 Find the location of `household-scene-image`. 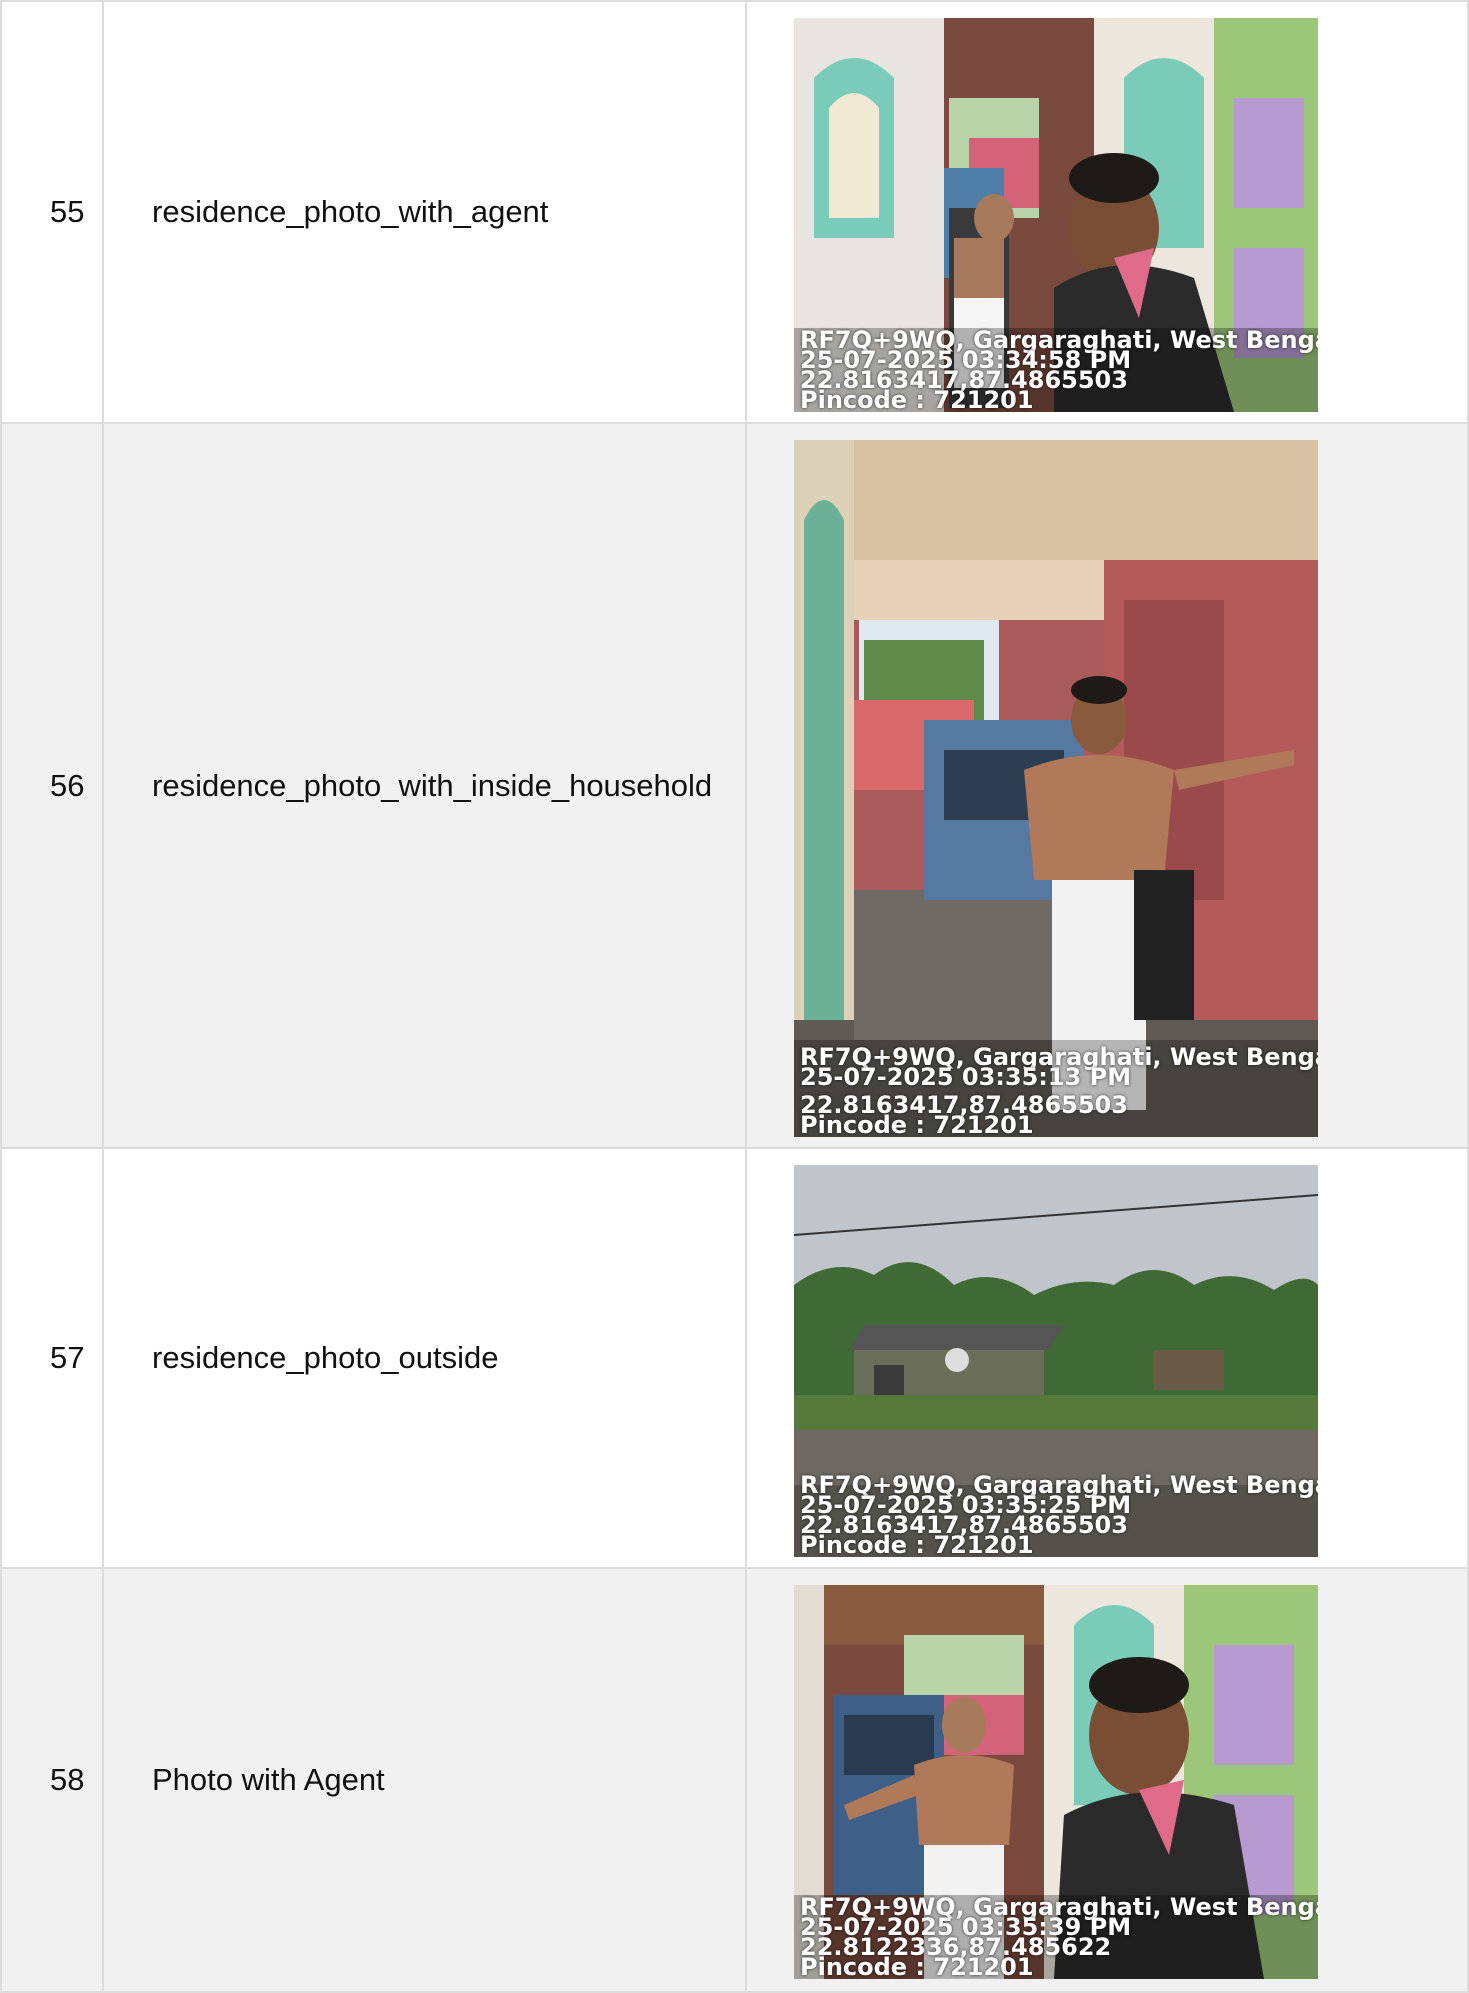

household-scene-image is located at coordinates (1056, 788).